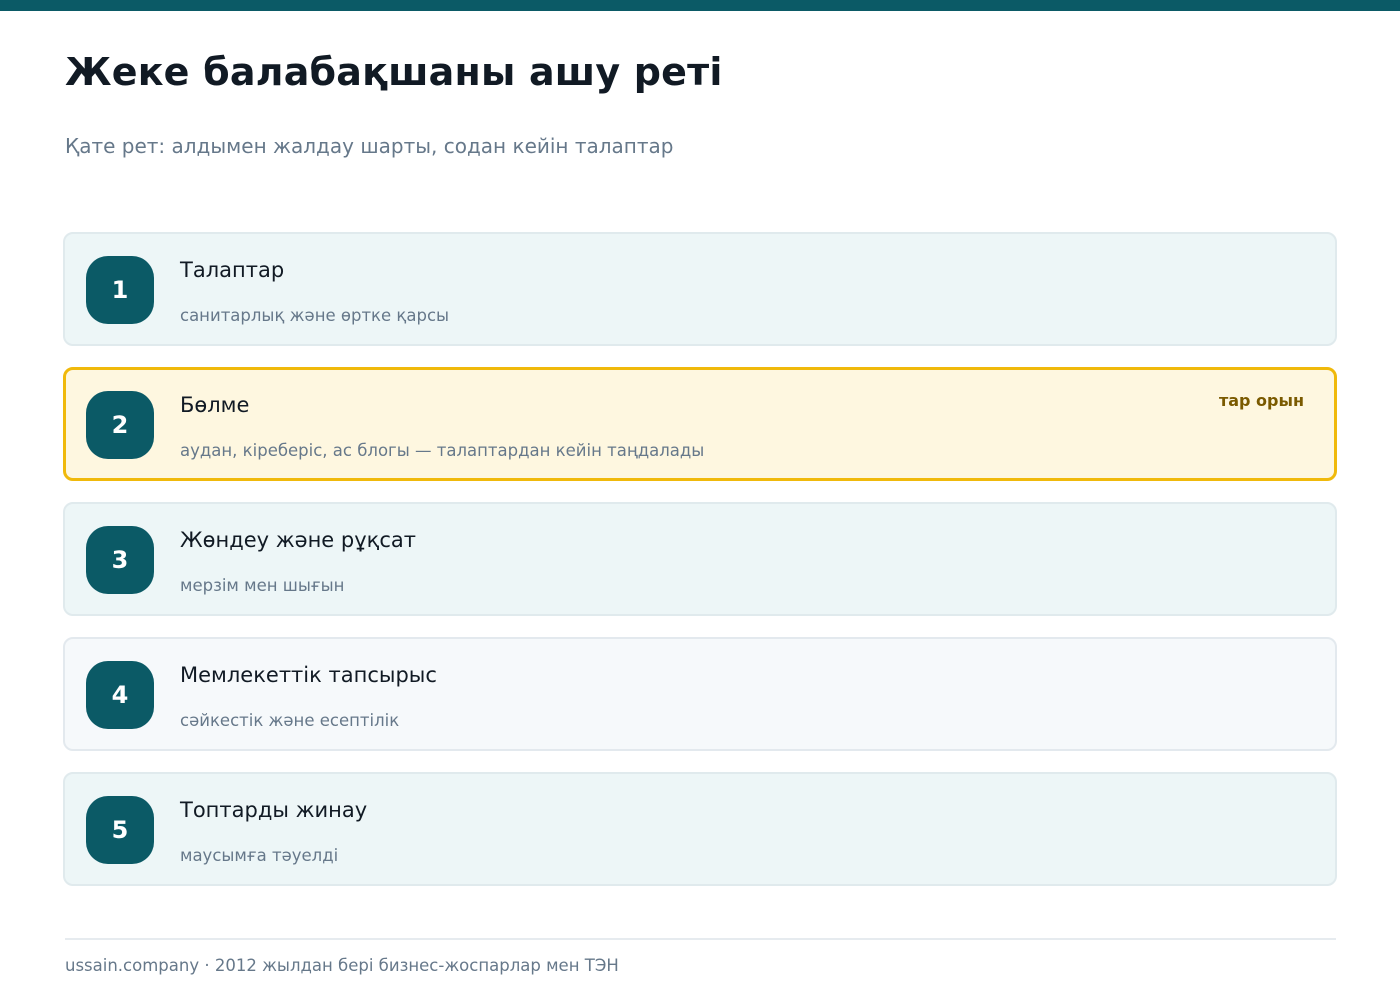  What do you see at coordinates (274, 810) in the screenshot?
I see `step-title: Топтарды жинау` at bounding box center [274, 810].